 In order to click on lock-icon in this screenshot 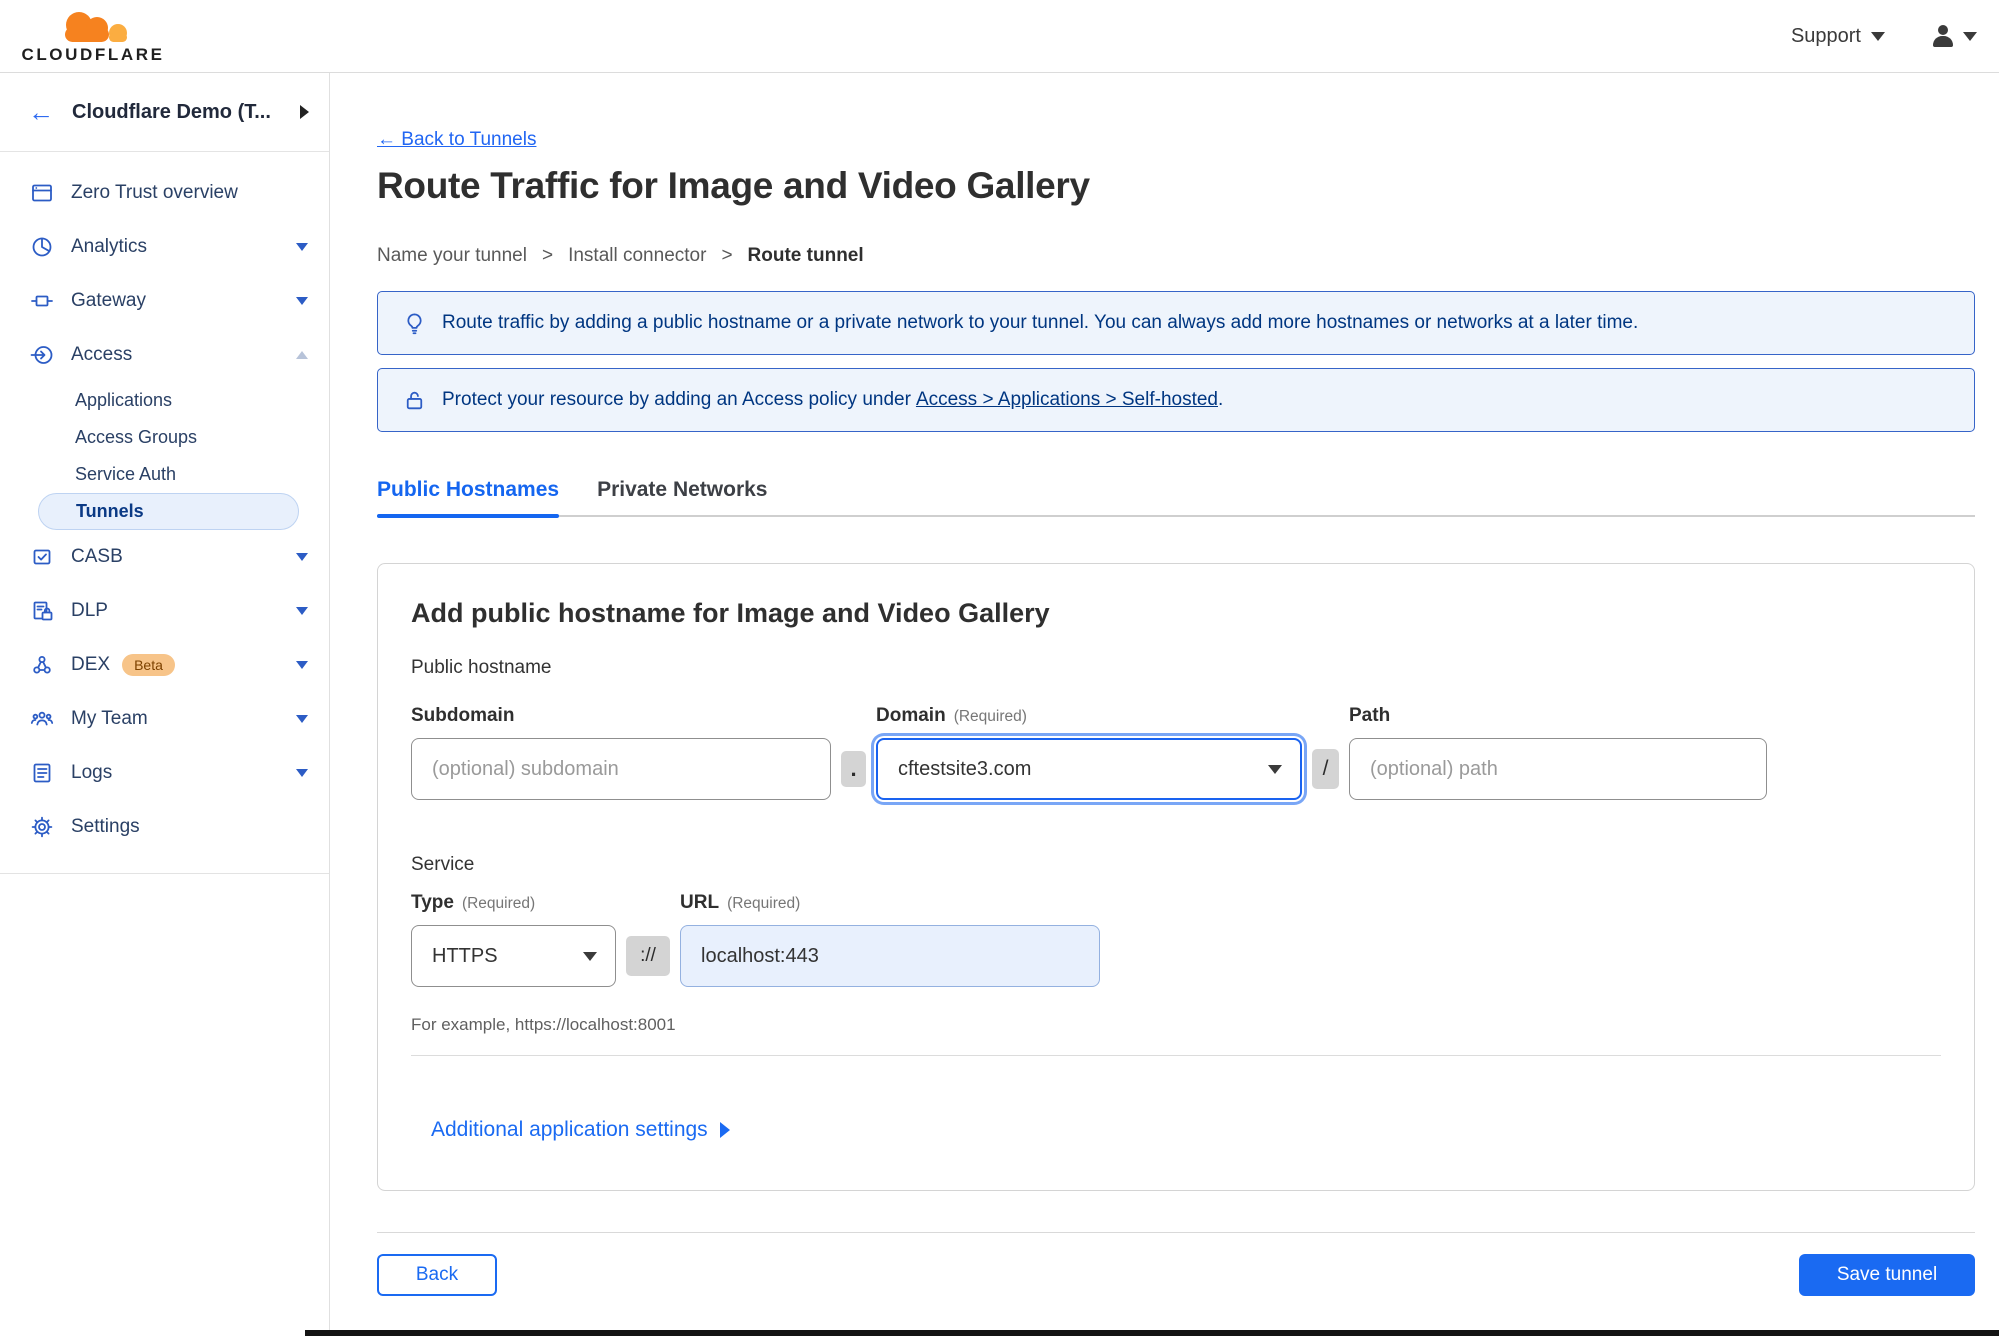, I will do `click(414, 400)`.